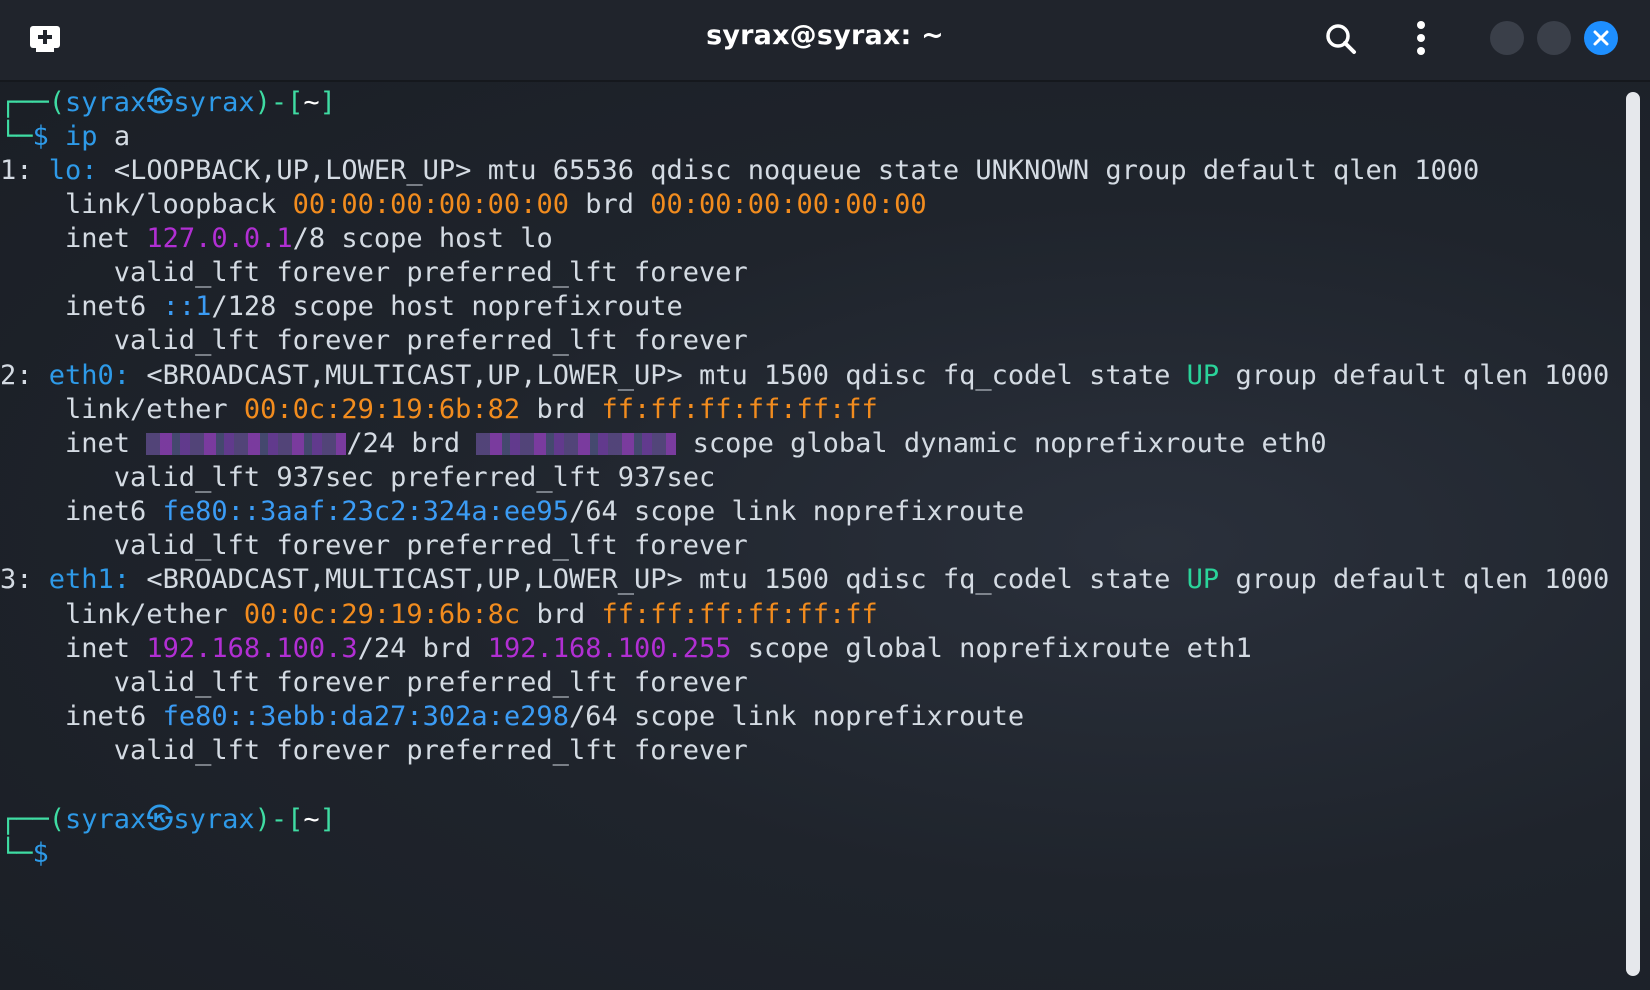 This screenshot has height=990, width=1650. What do you see at coordinates (341, 306) in the screenshot?
I see `output-line: inet6 ::1/128 scope host noprefixroute` at bounding box center [341, 306].